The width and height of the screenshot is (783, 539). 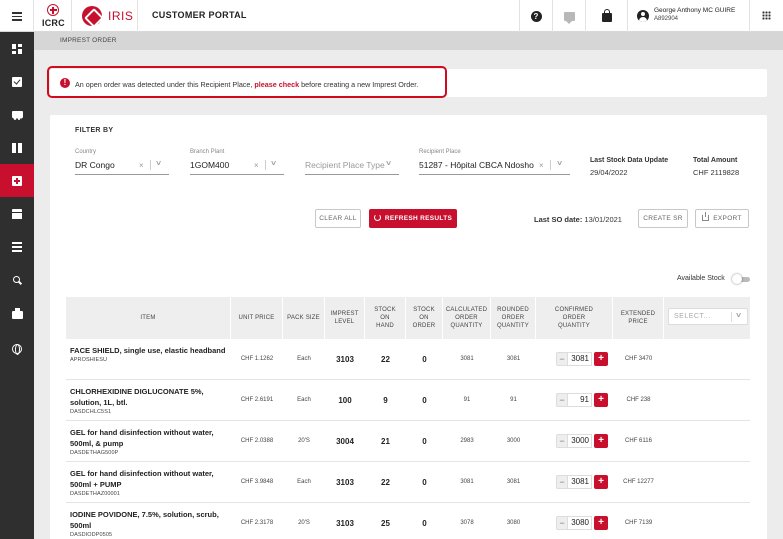 What do you see at coordinates (199, 15) in the screenshot?
I see `portal-title: CUSTOMER PORTAL` at bounding box center [199, 15].